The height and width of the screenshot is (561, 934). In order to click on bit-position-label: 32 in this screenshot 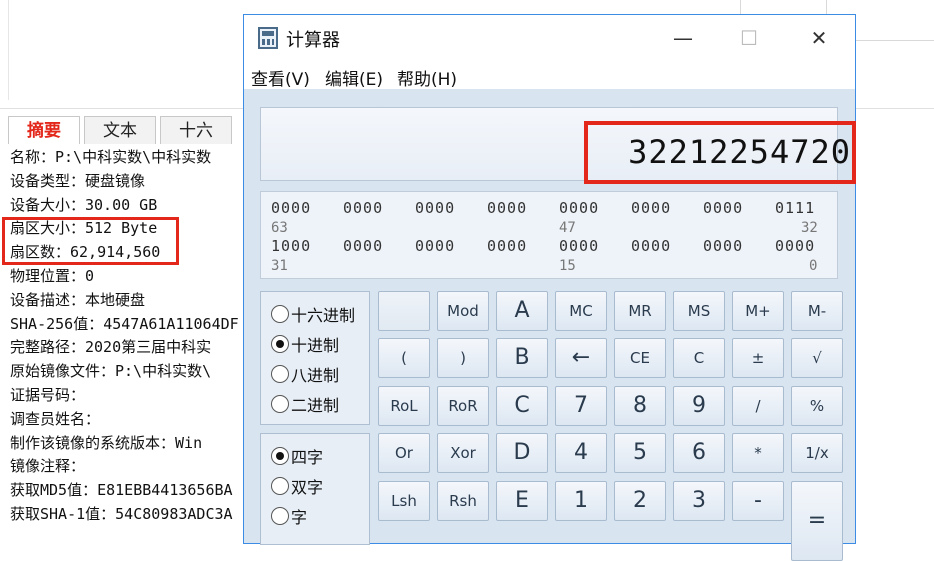, I will do `click(809, 228)`.